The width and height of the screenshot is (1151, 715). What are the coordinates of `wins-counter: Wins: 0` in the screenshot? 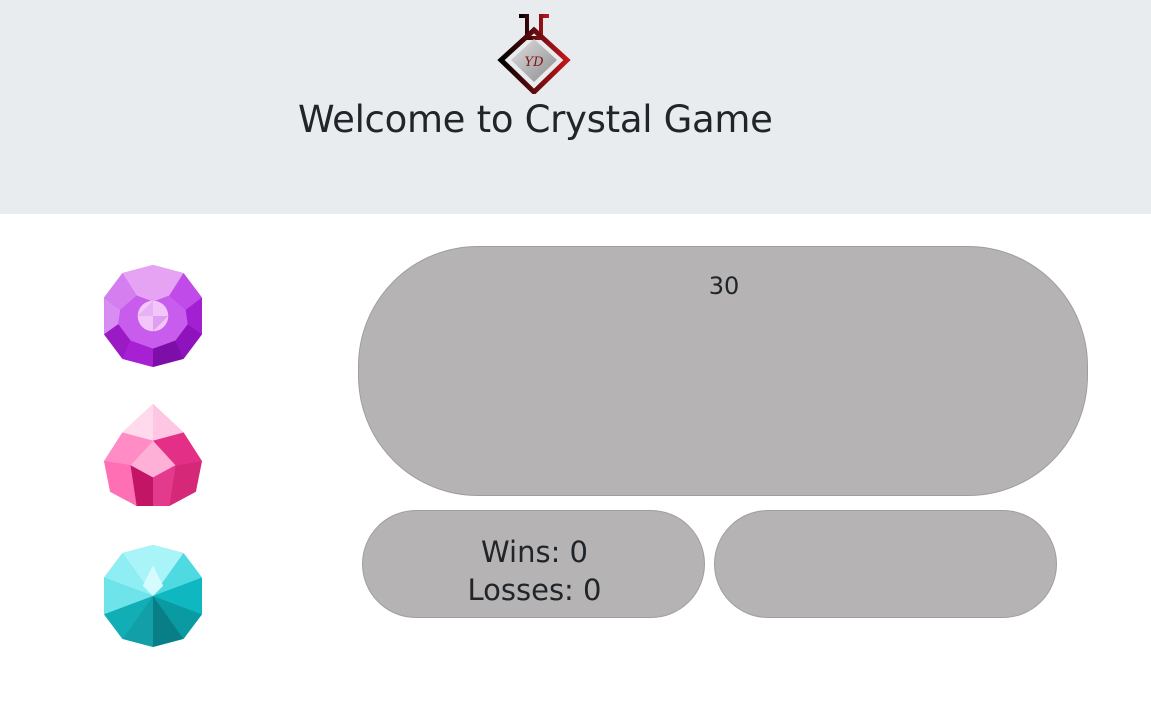 It's located at (534, 552).